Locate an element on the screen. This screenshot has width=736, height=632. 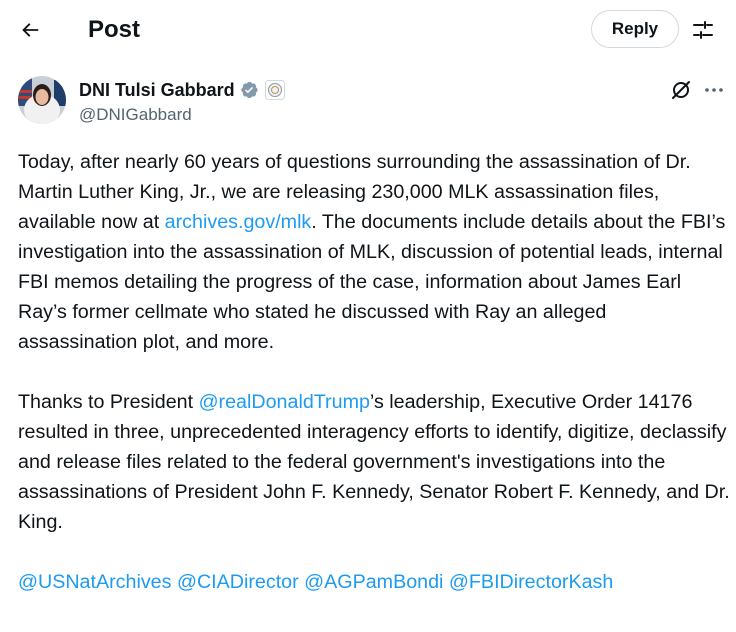
sliders-icon is located at coordinates (703, 30).